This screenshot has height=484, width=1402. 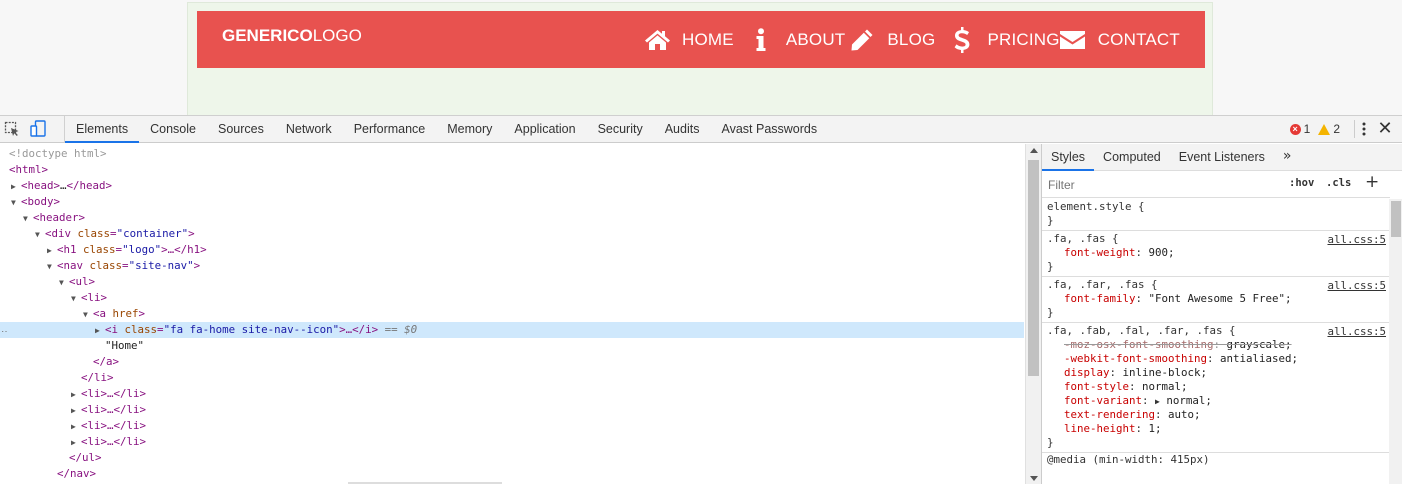 What do you see at coordinates (1157, 401) in the screenshot?
I see `expand-triangle-icon: ▶` at bounding box center [1157, 401].